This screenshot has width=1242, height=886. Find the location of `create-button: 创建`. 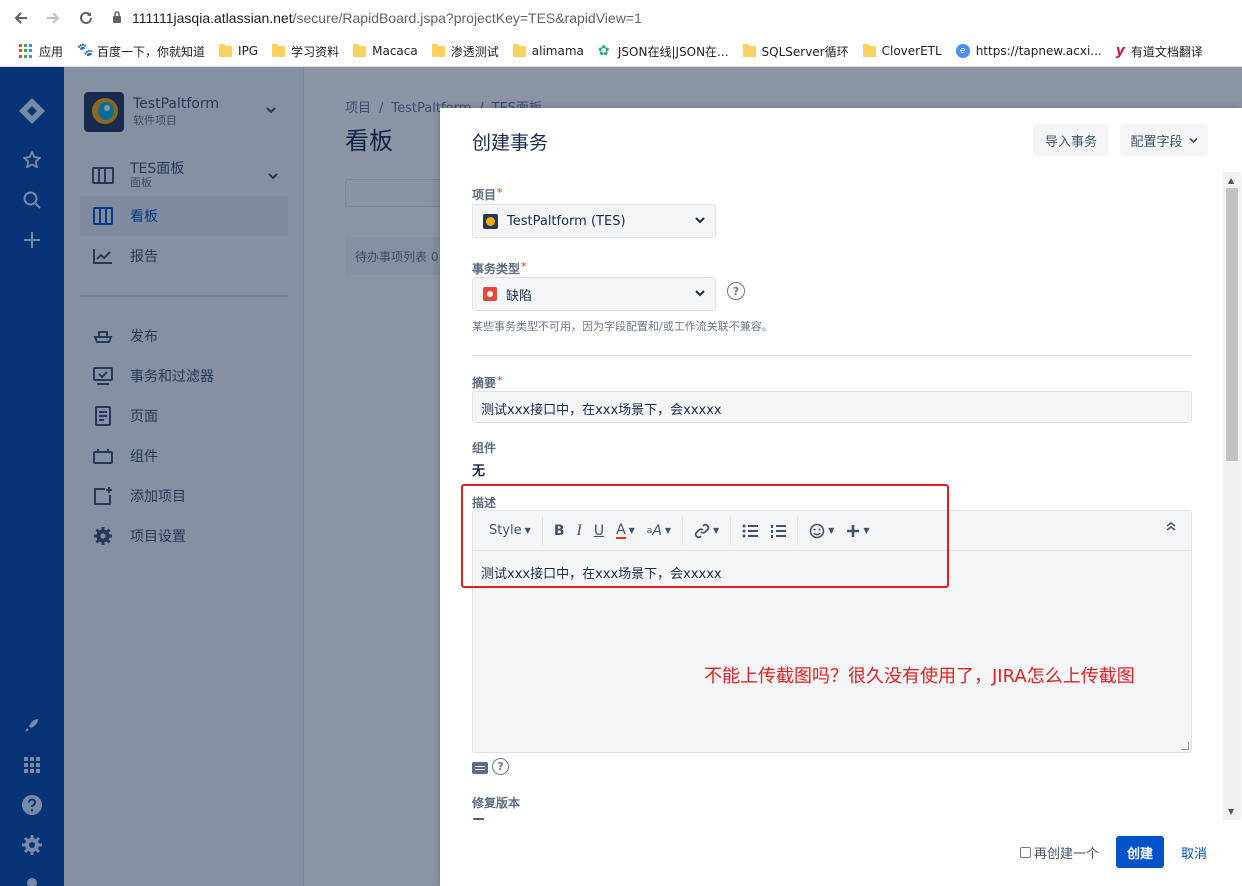

create-button: 创建 is located at coordinates (1140, 852).